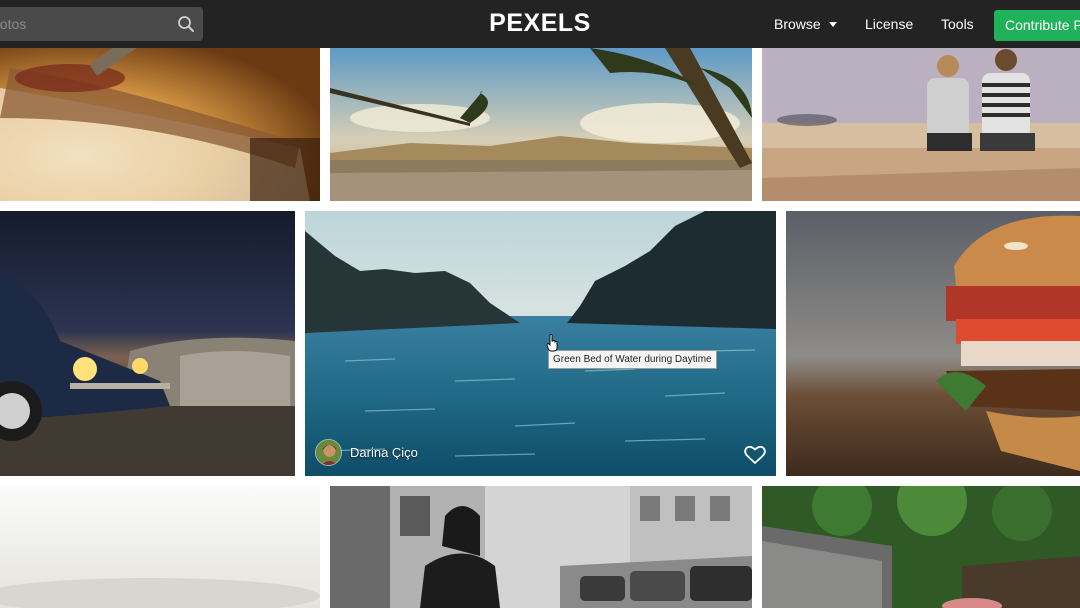 Image resolution: width=1080 pixels, height=608 pixels. Describe the element at coordinates (832, 24) in the screenshot. I see `chevron-down-icon` at that location.